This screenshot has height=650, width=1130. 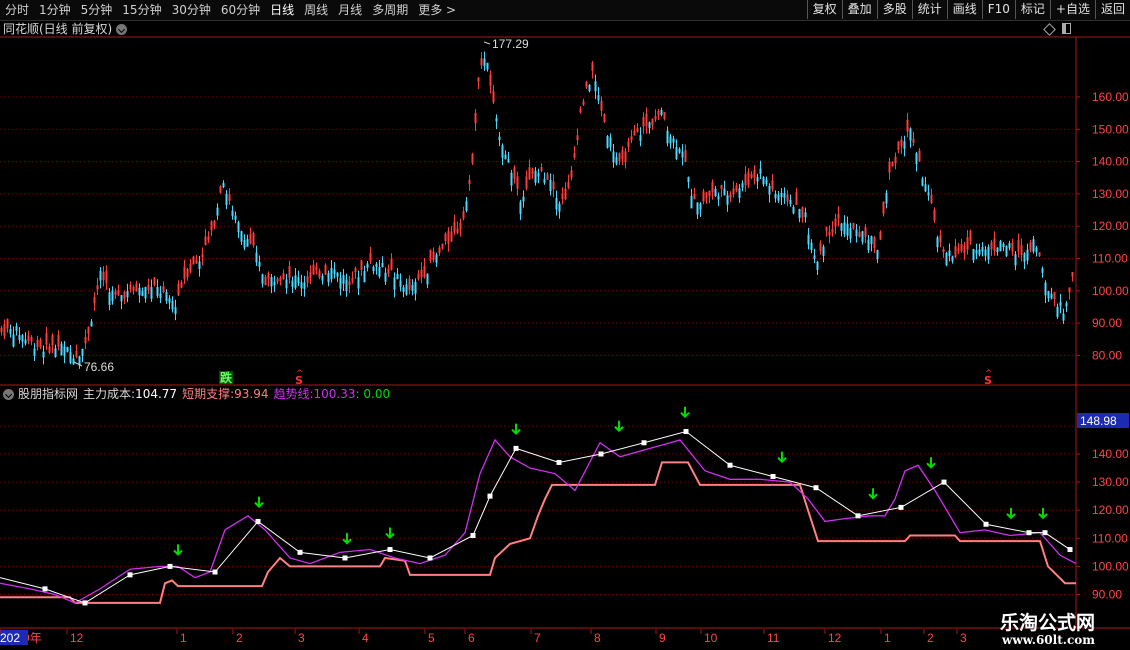 I want to click on period-tab: 5分钟, so click(x=97, y=10).